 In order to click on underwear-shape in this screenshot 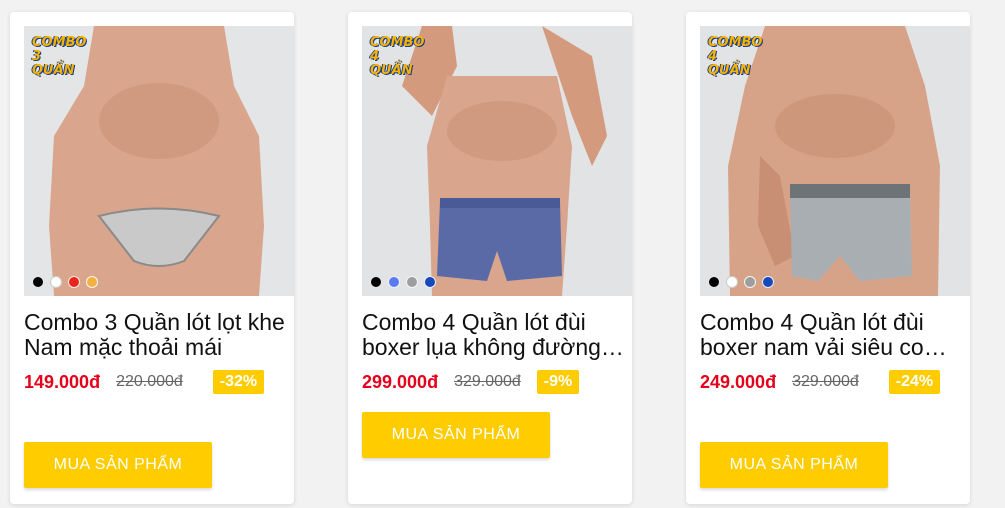, I will do `click(851, 233)`.